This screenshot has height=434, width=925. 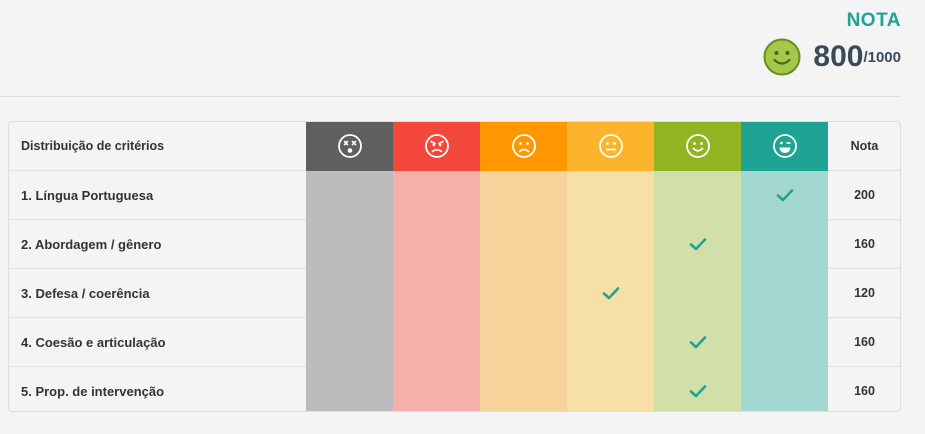 I want to click on score-max: /1000, so click(x=882, y=57).